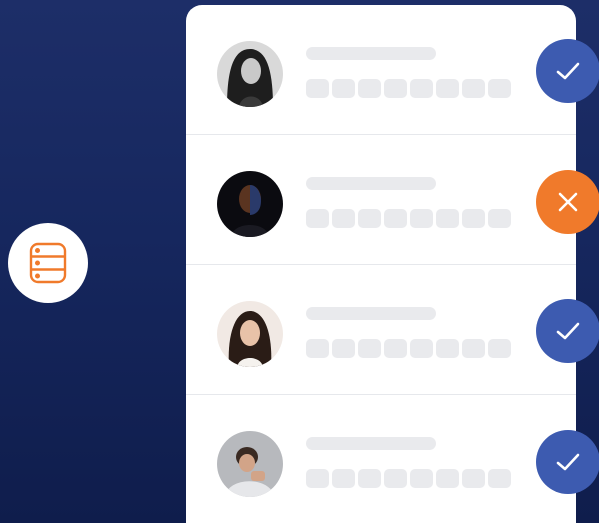 Image resolution: width=599 pixels, height=523 pixels. I want to click on database-source-bubble, so click(48, 263).